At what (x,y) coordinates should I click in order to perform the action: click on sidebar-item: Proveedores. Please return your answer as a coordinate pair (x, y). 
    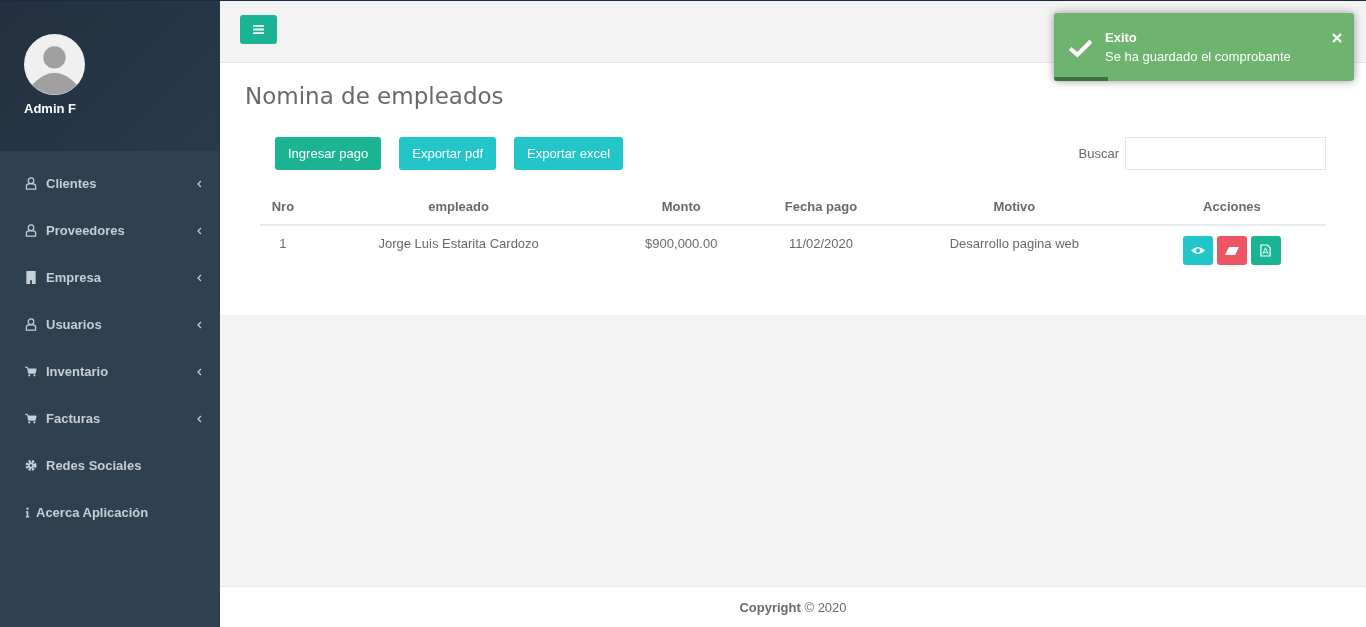
    Looking at the image, I should click on (110, 230).